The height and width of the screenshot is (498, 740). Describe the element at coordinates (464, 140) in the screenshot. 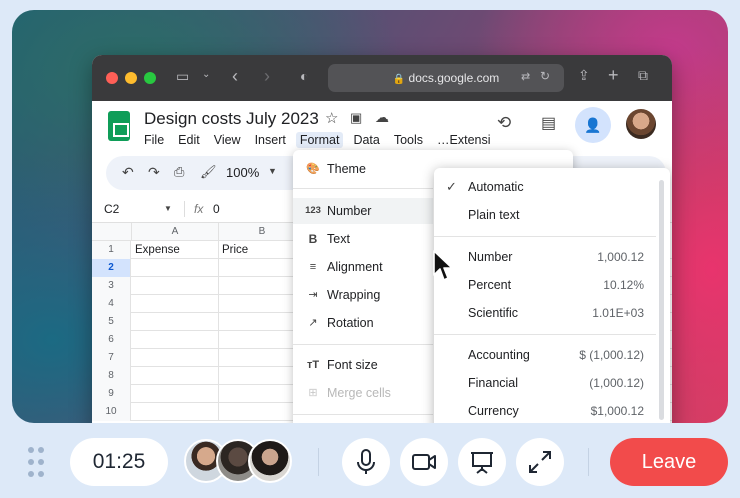

I see `menu-extensions: …Extensi` at that location.